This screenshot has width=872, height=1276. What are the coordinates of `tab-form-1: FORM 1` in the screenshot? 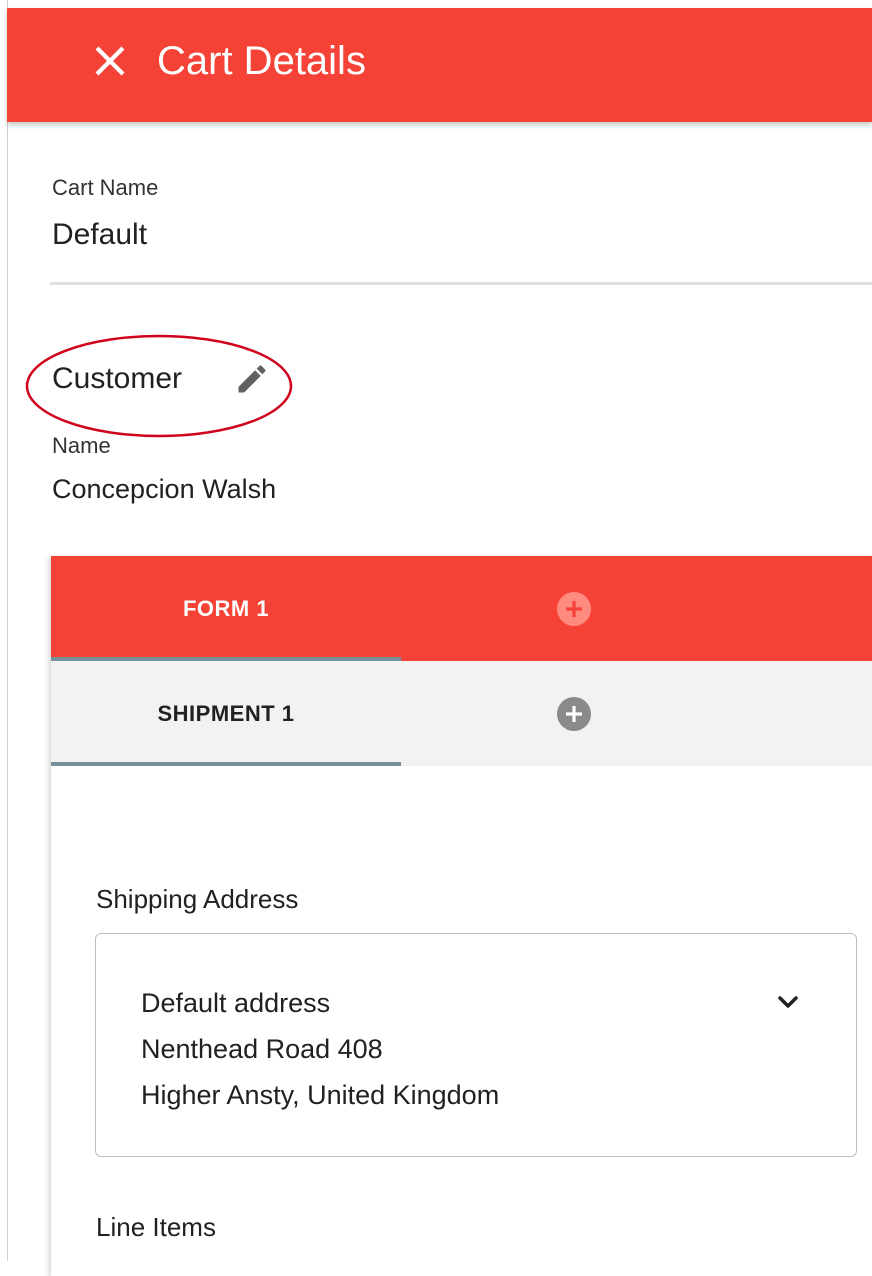 It's located at (226, 608).